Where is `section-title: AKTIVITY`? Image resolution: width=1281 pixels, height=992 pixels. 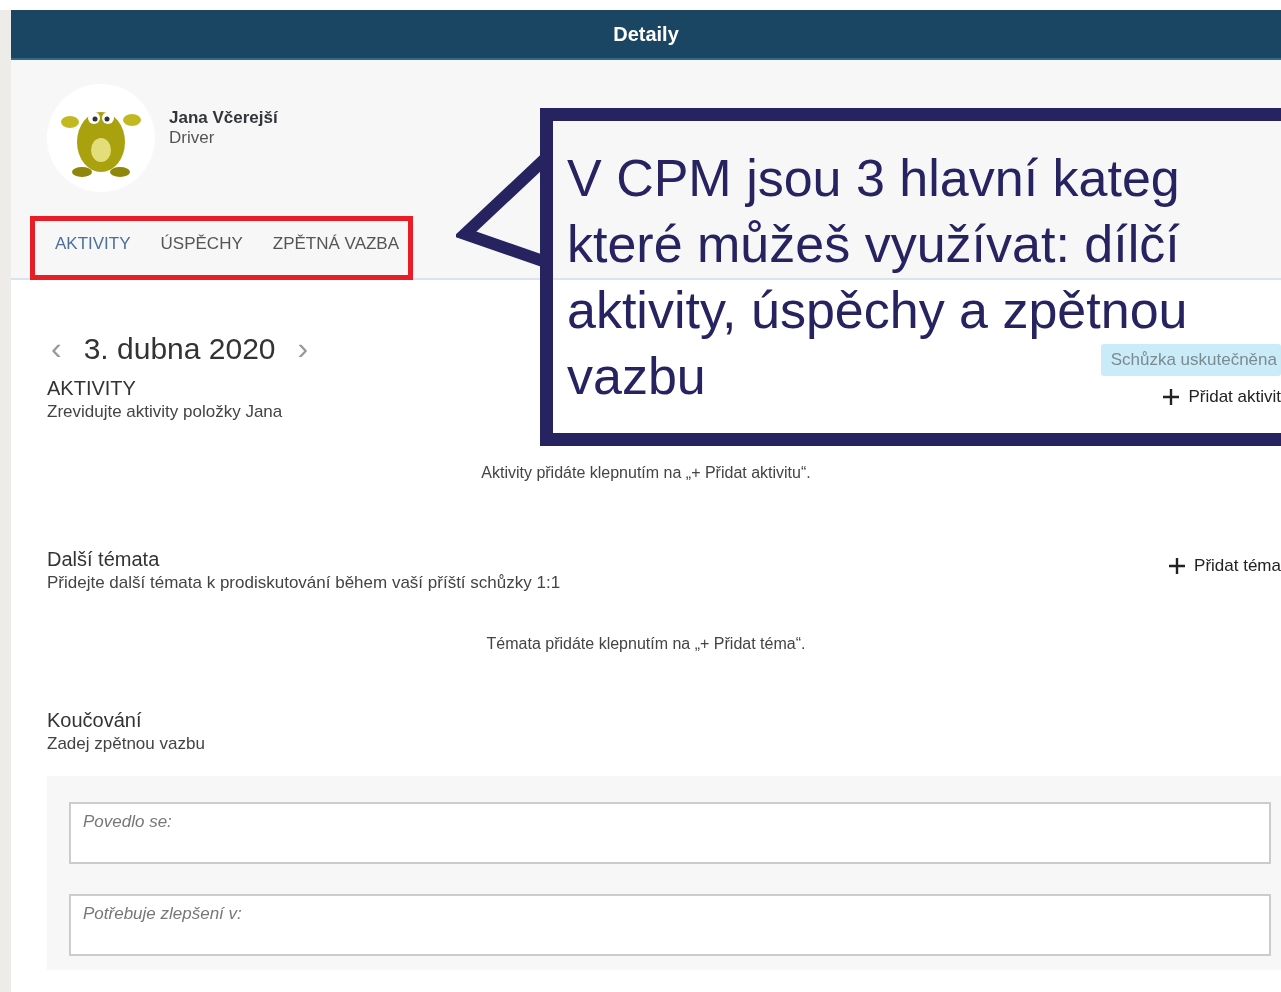
section-title: AKTIVITY is located at coordinates (91, 388).